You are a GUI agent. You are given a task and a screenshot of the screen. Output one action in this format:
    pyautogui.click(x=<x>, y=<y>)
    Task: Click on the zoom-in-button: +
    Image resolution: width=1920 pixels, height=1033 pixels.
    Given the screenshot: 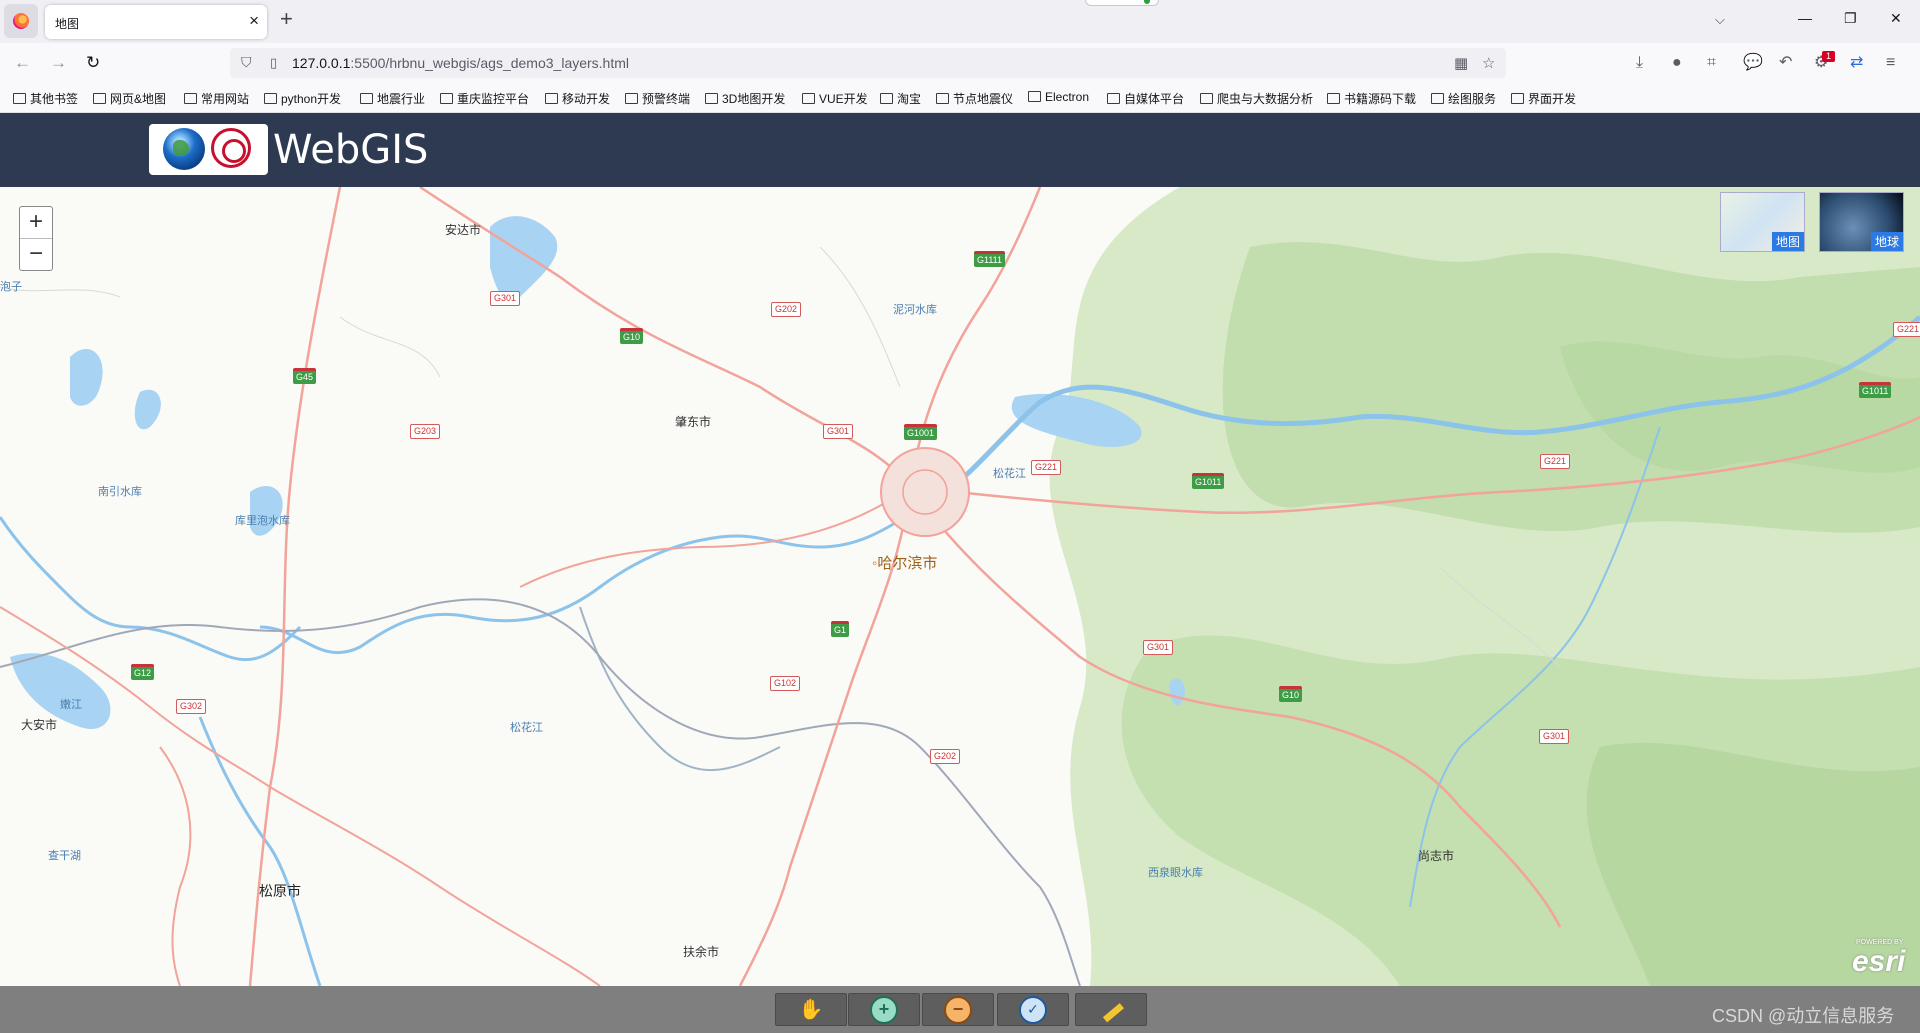 What is the action you would take?
    pyautogui.click(x=36, y=222)
    